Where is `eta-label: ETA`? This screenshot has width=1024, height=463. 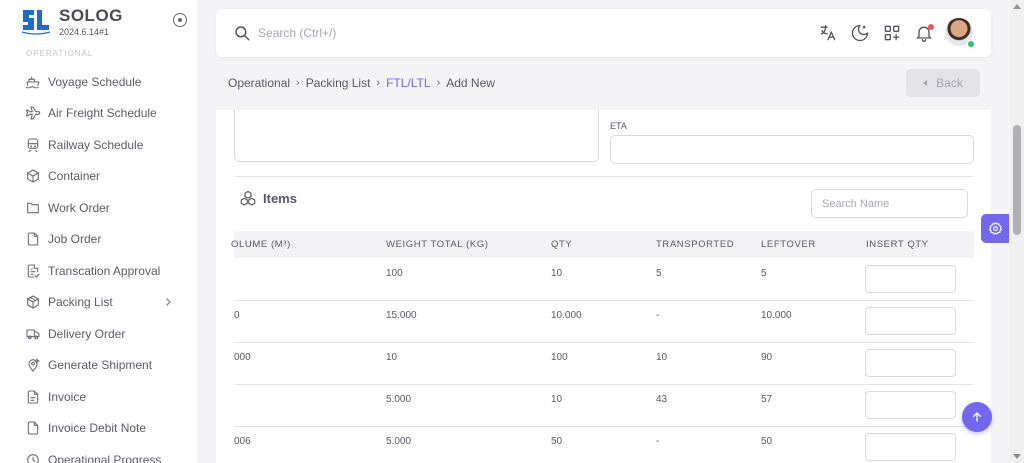
eta-label: ETA is located at coordinates (618, 126).